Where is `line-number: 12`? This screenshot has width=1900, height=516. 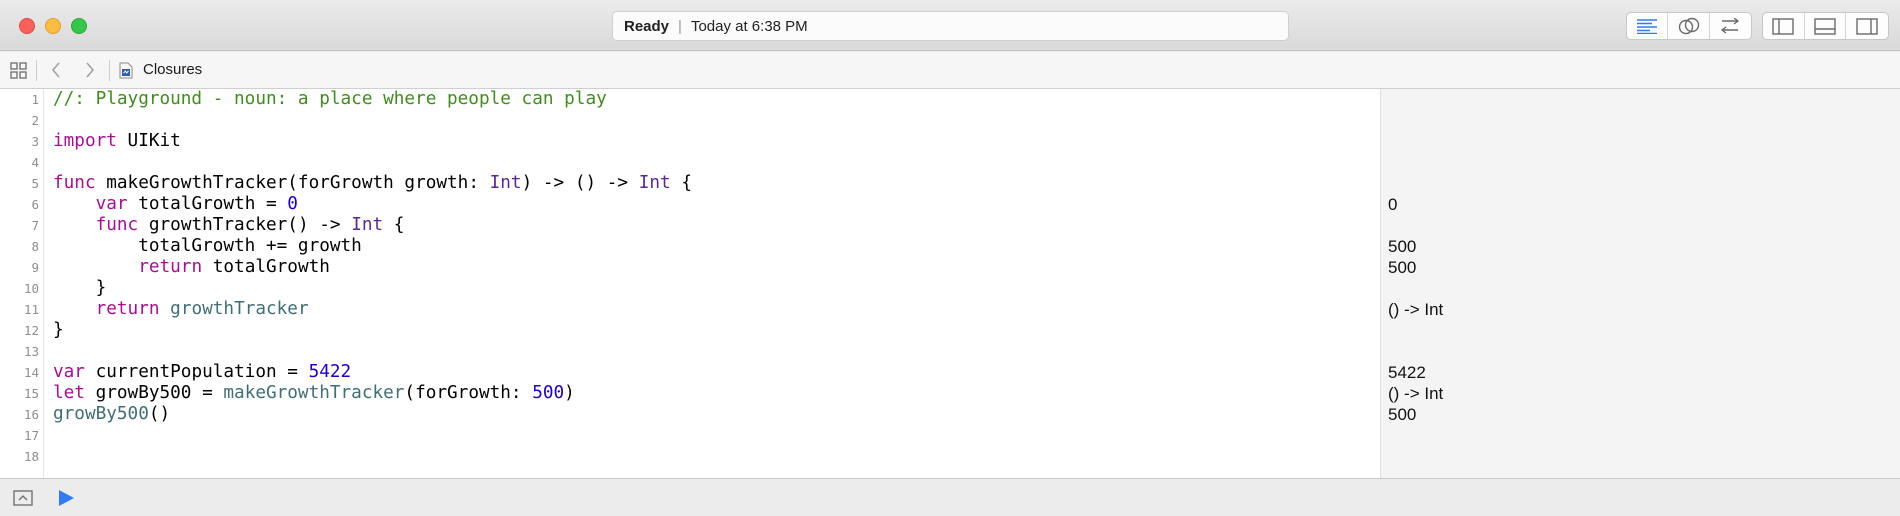 line-number: 12 is located at coordinates (31, 330).